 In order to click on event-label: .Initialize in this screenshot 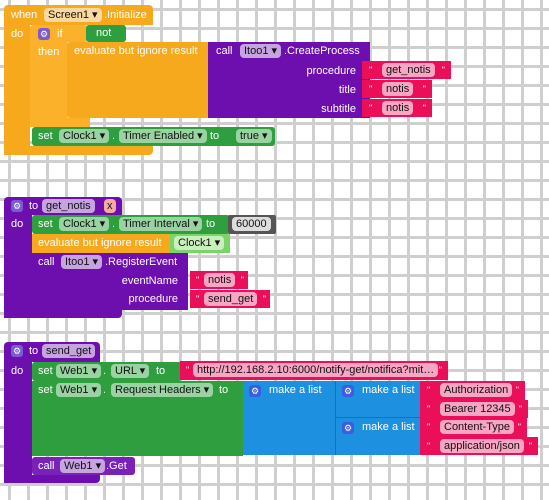, I will do `click(125, 15)`.